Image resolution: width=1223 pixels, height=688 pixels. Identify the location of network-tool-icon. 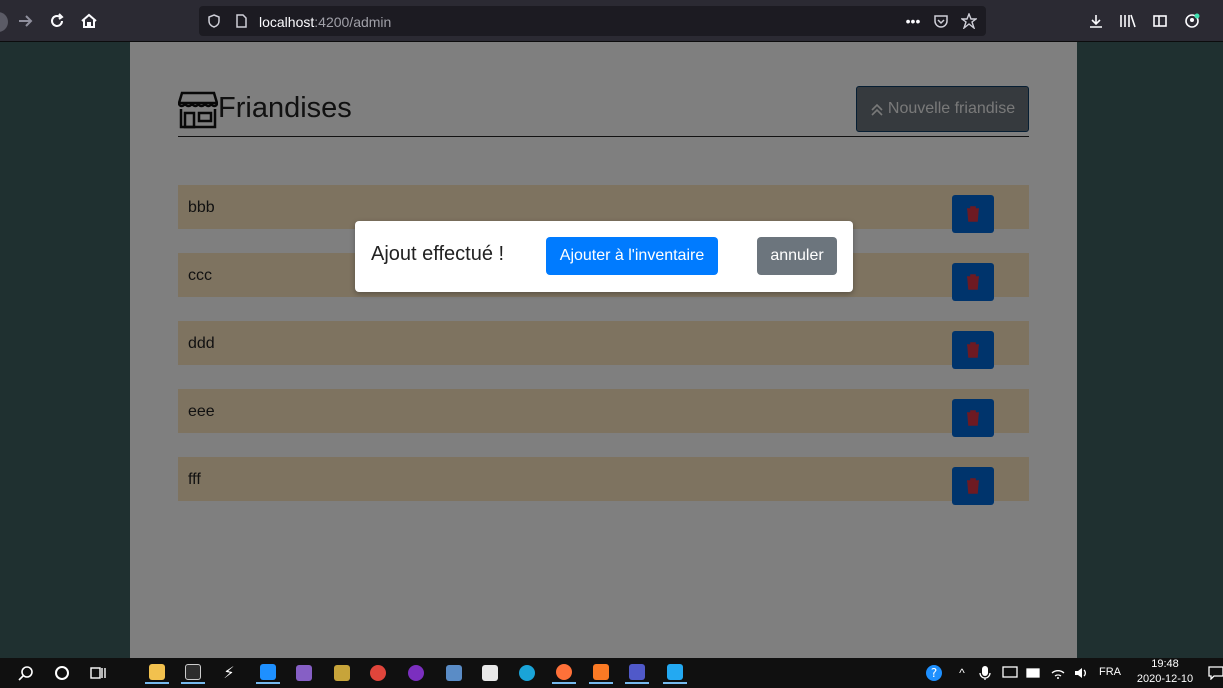
(342, 673).